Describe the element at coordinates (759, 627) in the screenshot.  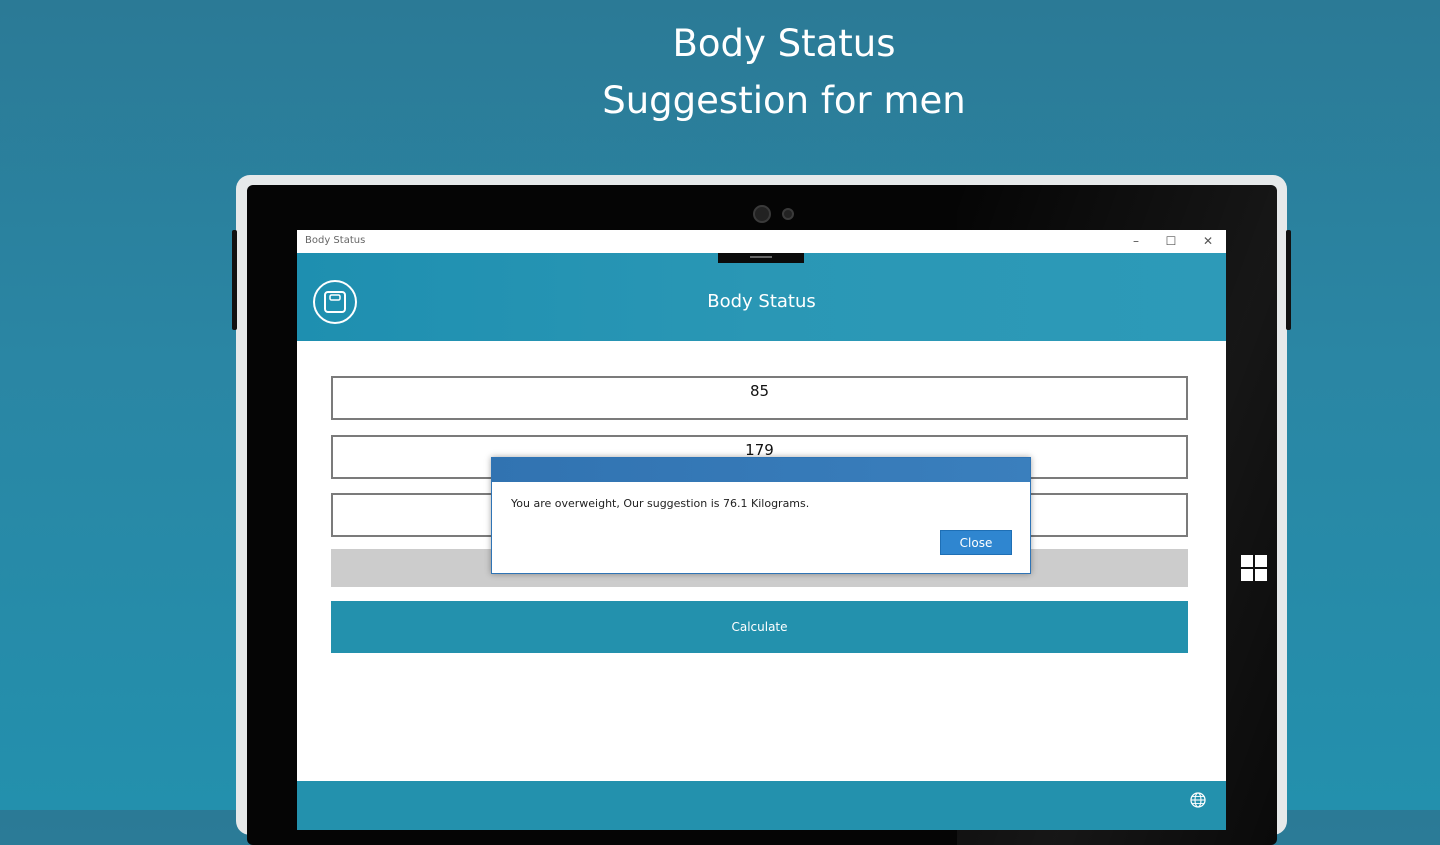
I see `calculate-button: Calculate` at that location.